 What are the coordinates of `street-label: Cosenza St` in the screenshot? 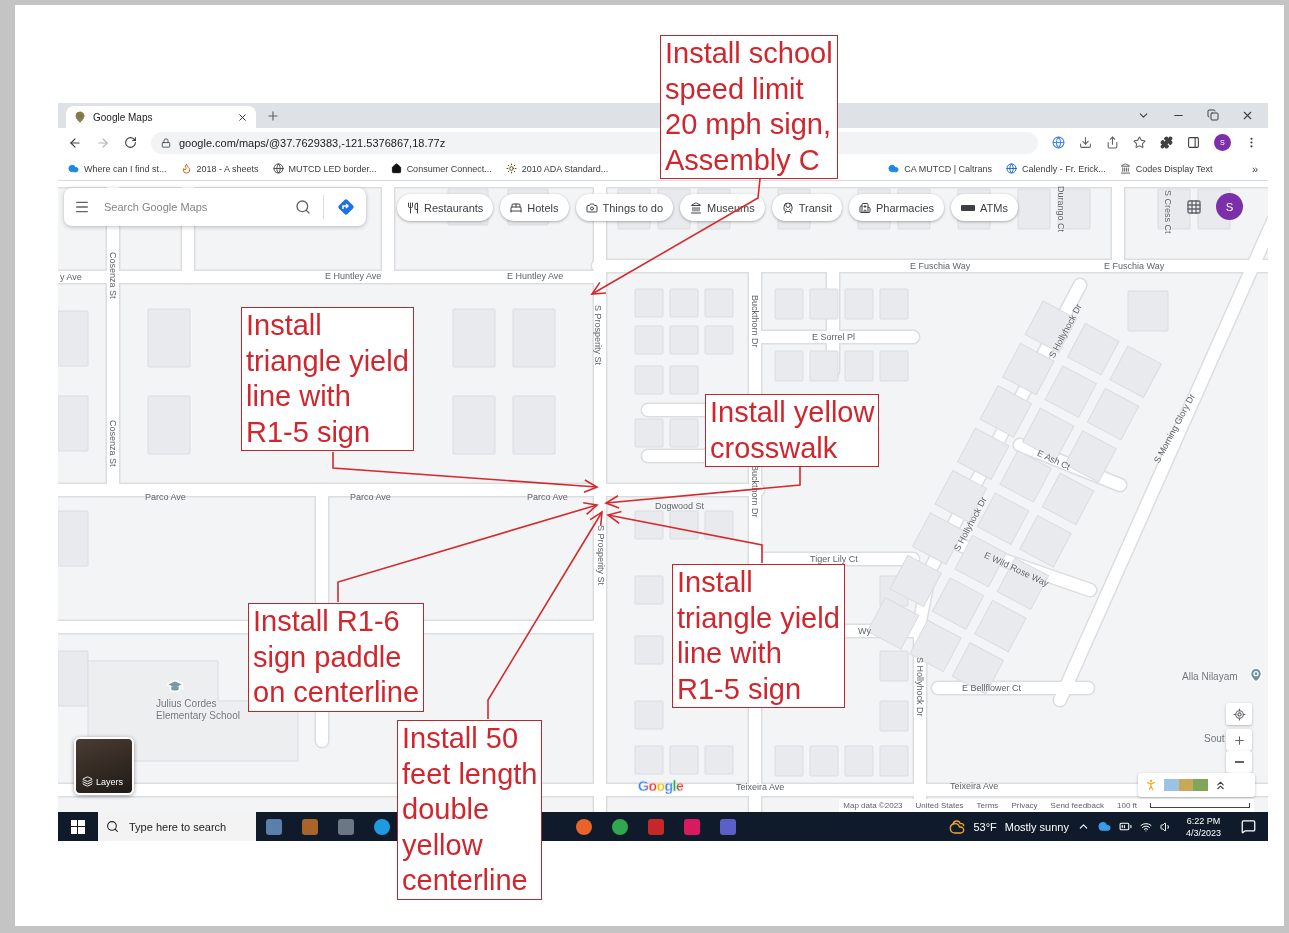 It's located at (113, 275).